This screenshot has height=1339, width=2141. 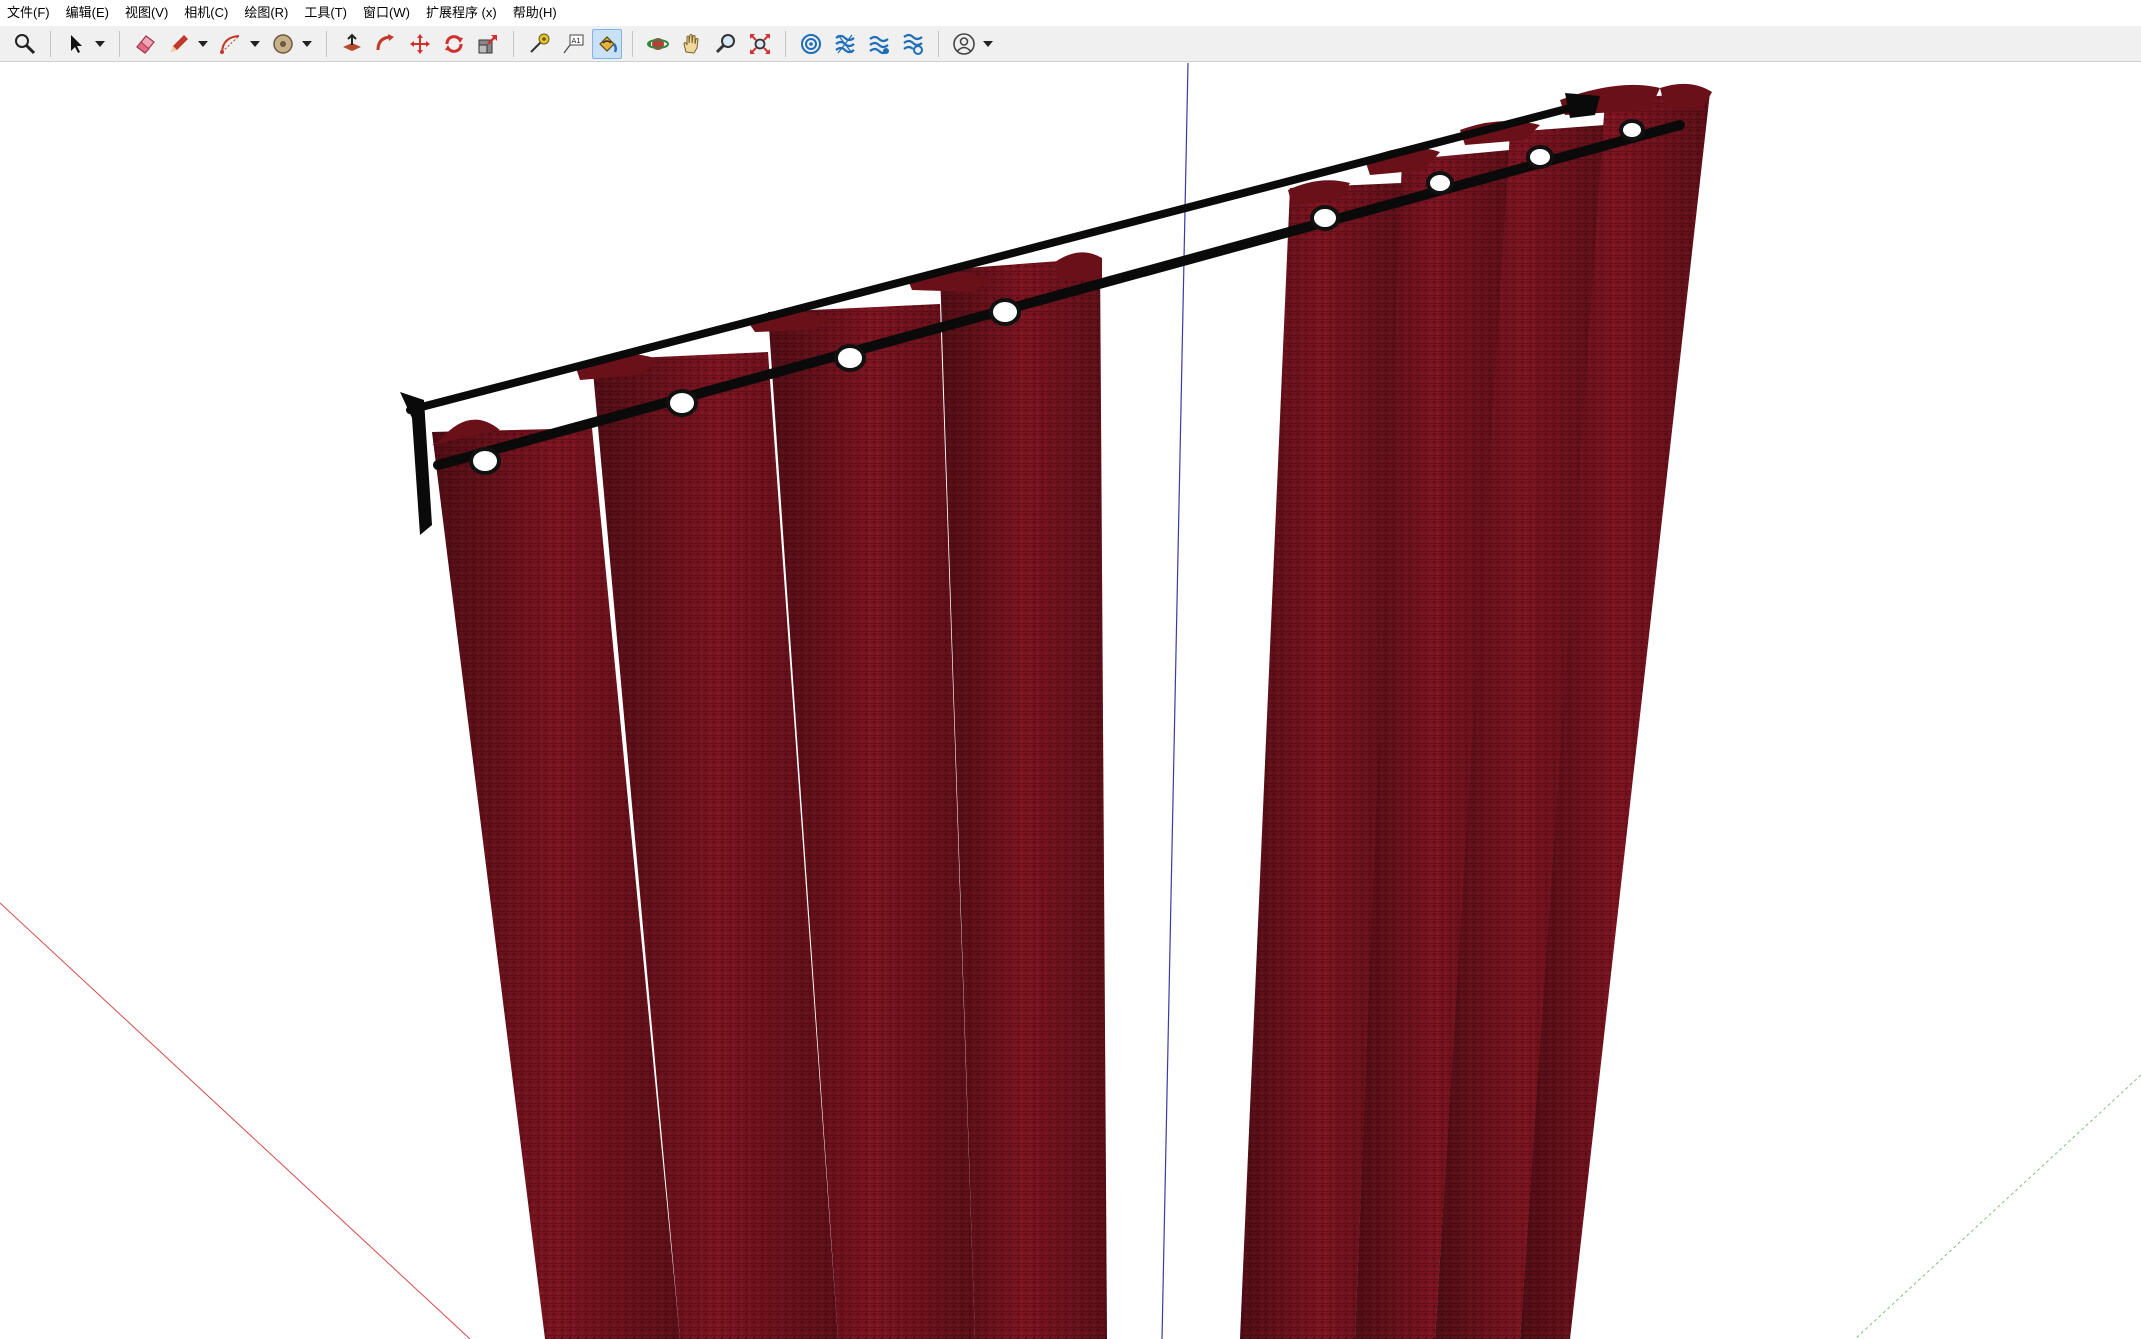 I want to click on extension-3-icon, so click(x=913, y=44).